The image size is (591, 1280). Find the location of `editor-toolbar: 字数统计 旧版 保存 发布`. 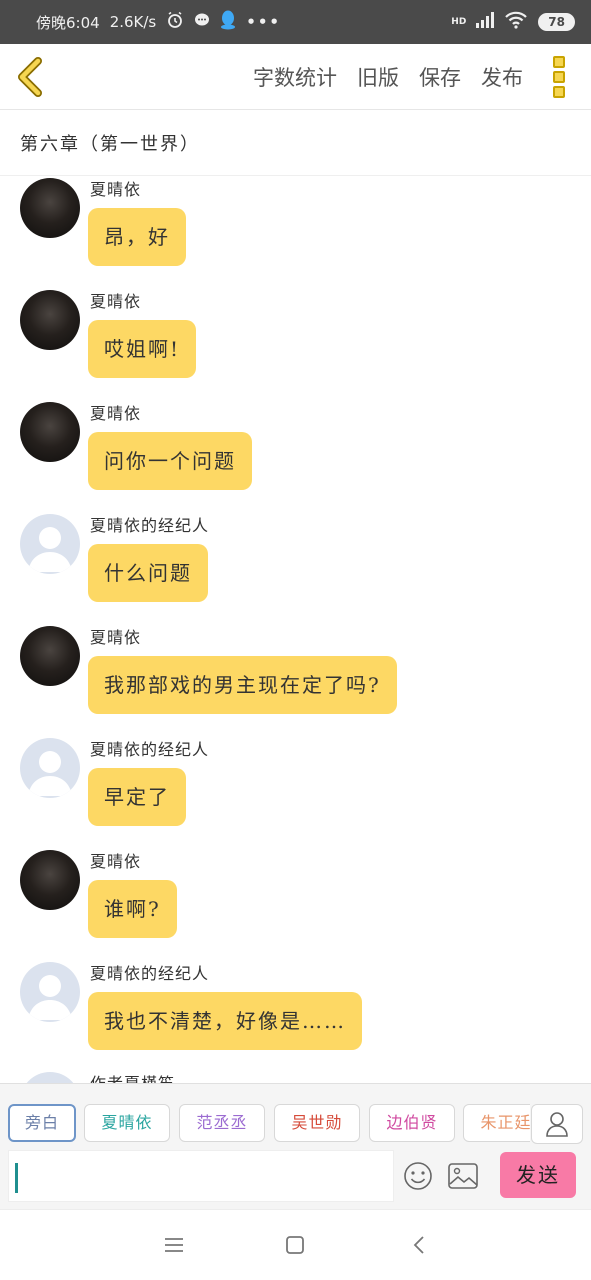

editor-toolbar: 字数统计 旧版 保存 发布 is located at coordinates (295, 77).